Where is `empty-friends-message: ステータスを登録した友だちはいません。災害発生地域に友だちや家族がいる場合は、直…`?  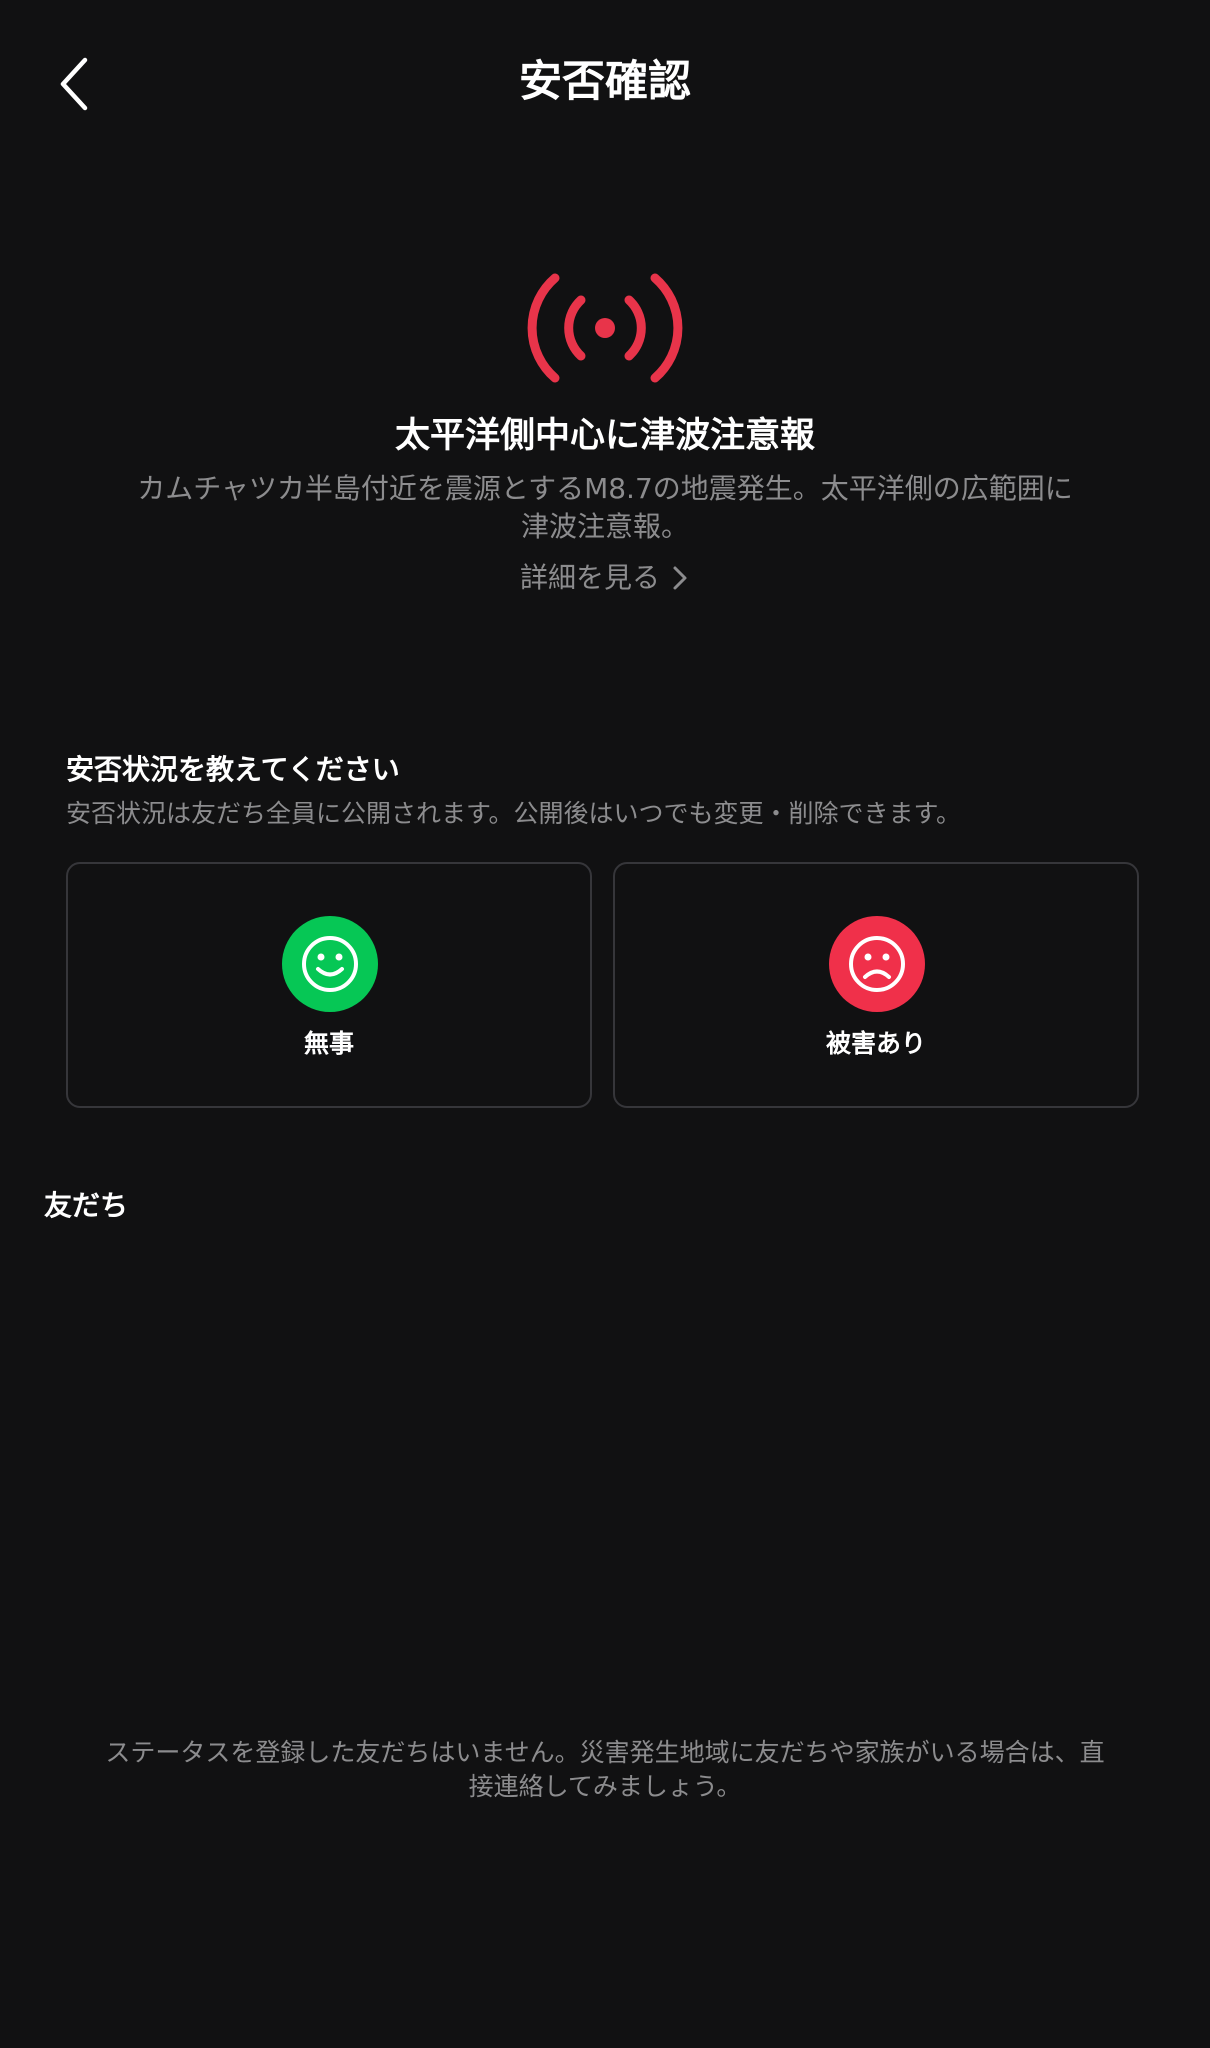
empty-friends-message: ステータスを登録した友だちはいません。災害発生地域に友だちや家族がいる場合は、直… is located at coordinates (605, 1769).